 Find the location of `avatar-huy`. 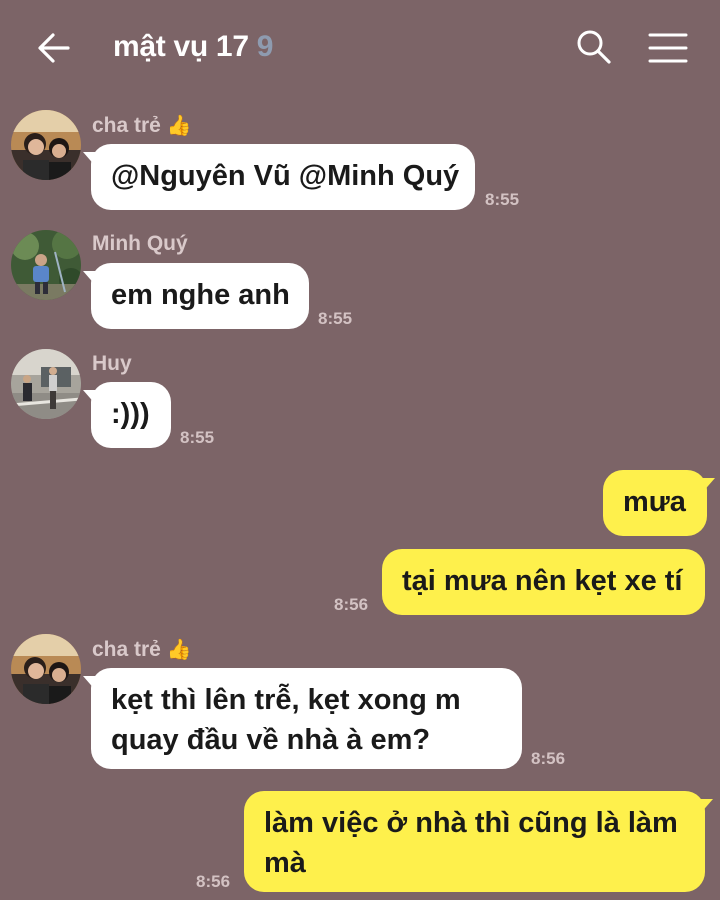

avatar-huy is located at coordinates (46, 384).